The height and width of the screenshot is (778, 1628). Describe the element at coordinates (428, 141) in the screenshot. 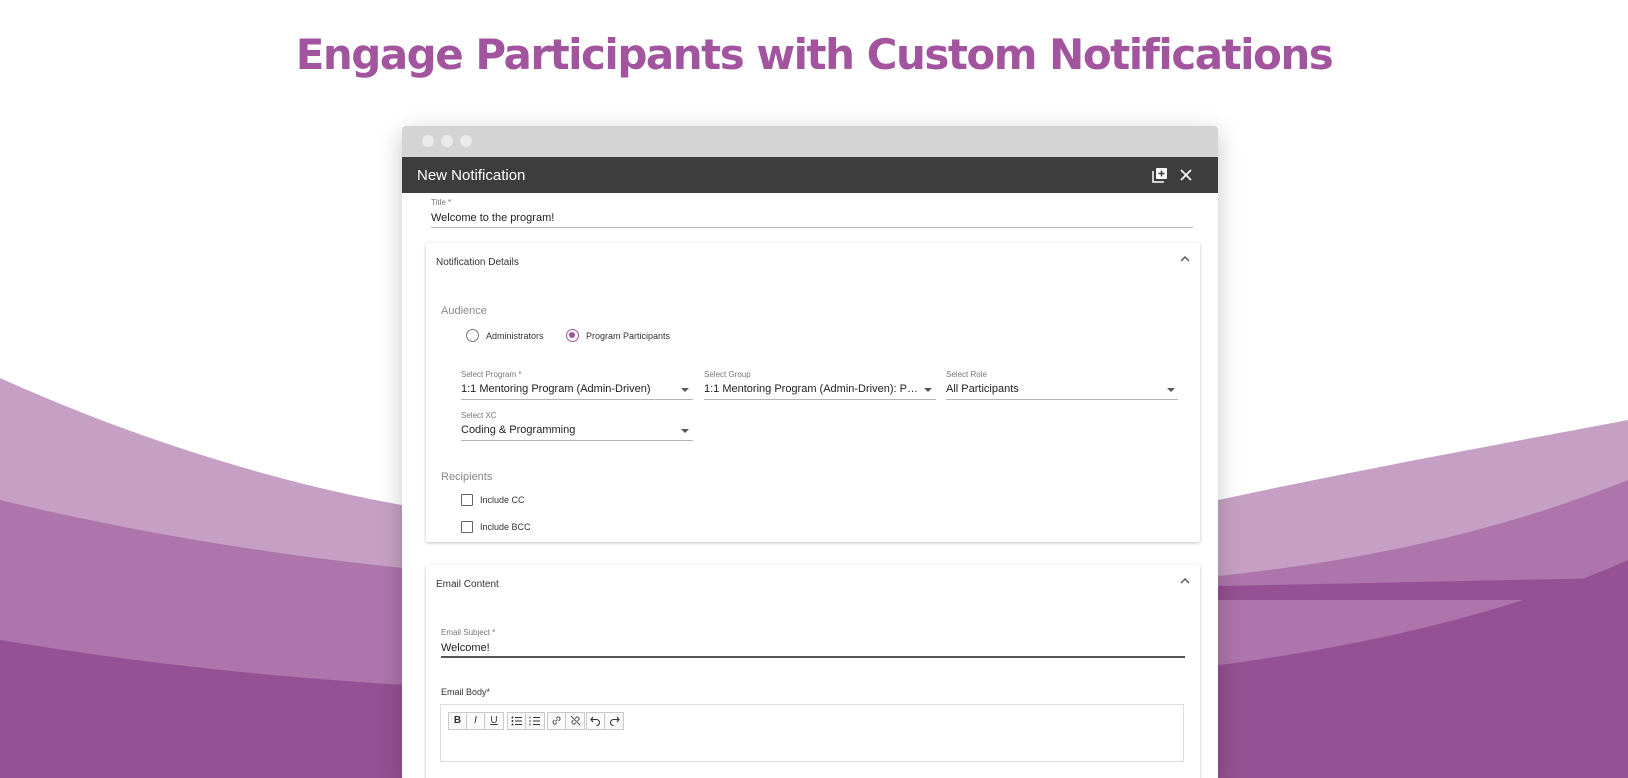

I see `window-dot-close` at that location.